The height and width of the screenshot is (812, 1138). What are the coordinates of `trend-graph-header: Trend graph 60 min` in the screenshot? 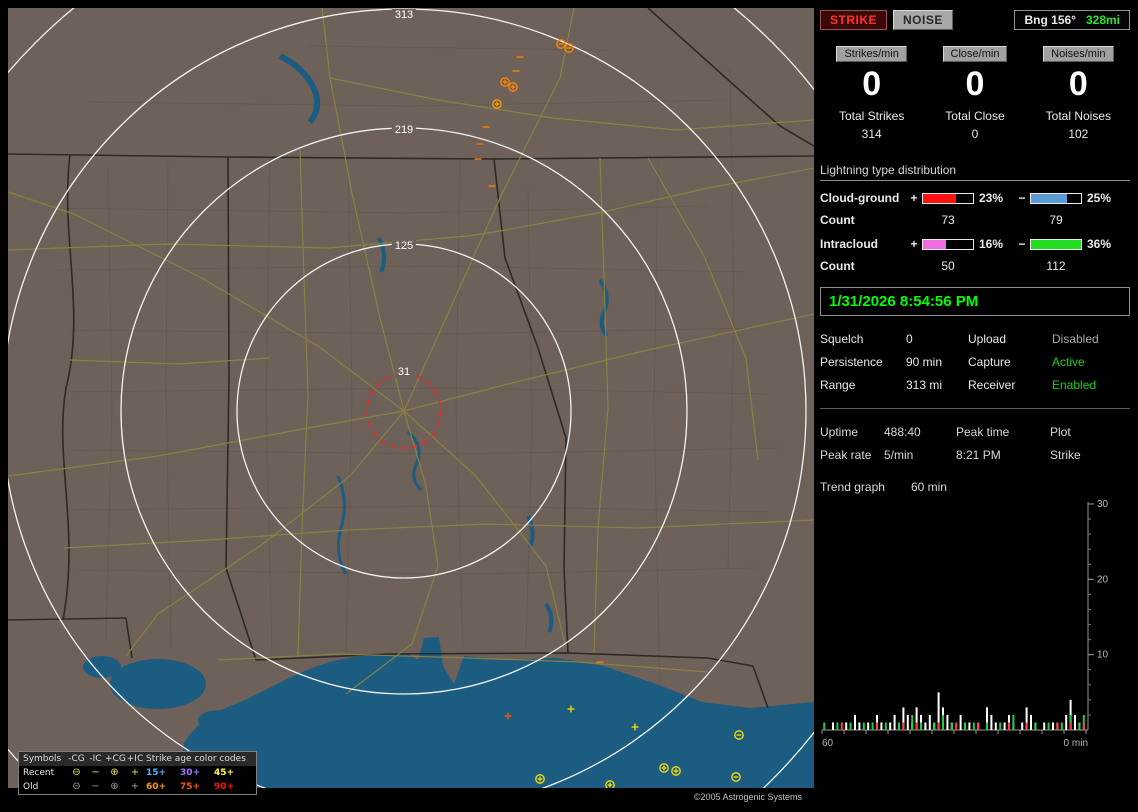 It's located at (975, 487).